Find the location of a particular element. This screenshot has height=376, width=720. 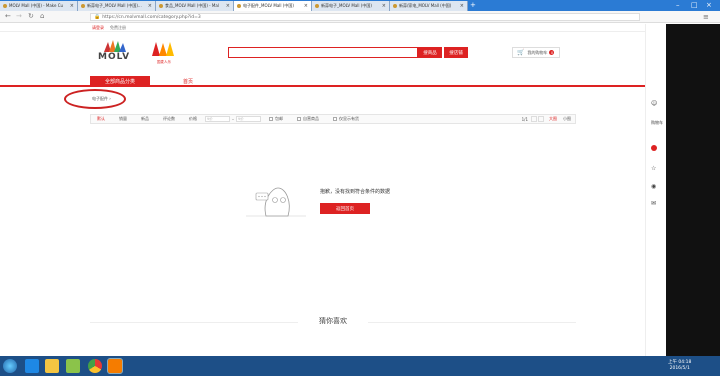

all-categories-tab: 全部商品分类 is located at coordinates (120, 81).